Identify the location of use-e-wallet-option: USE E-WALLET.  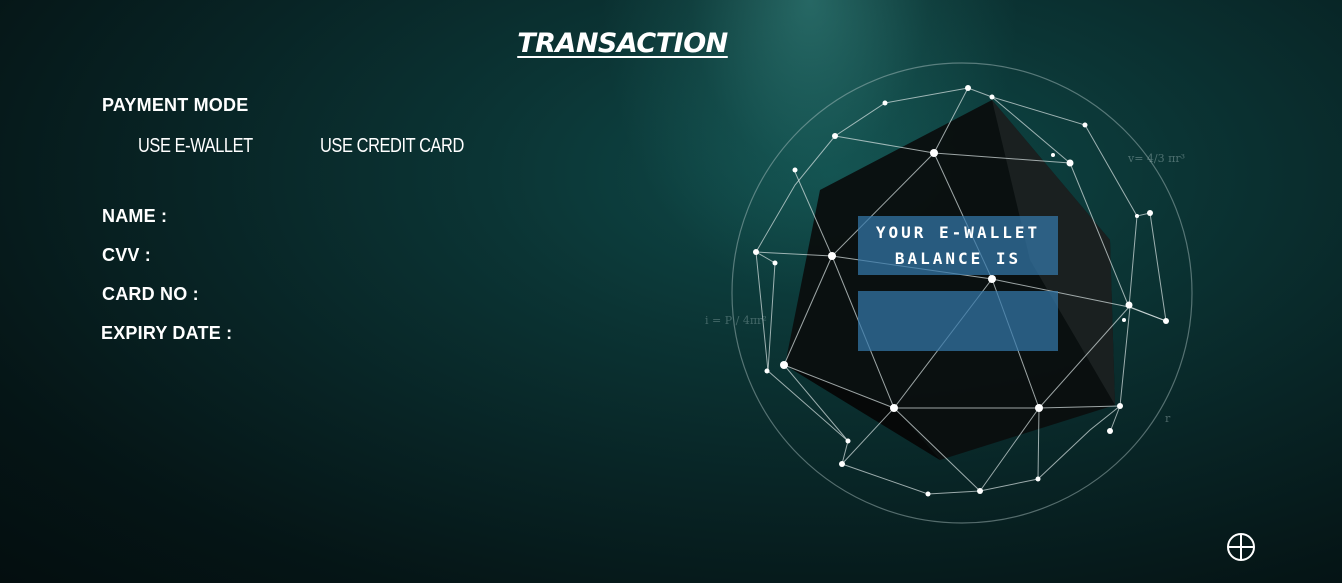
(195, 146).